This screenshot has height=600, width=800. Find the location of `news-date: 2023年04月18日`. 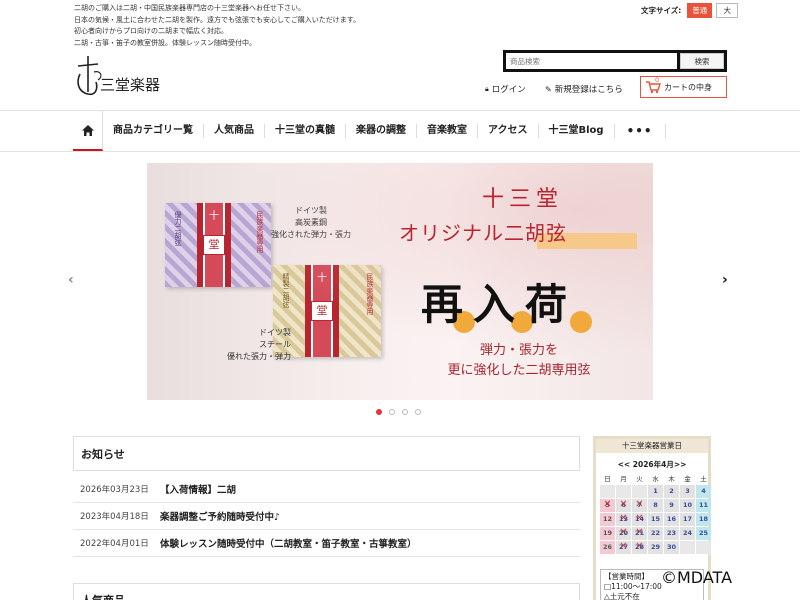

news-date: 2023年04月18日 is located at coordinates (114, 517).